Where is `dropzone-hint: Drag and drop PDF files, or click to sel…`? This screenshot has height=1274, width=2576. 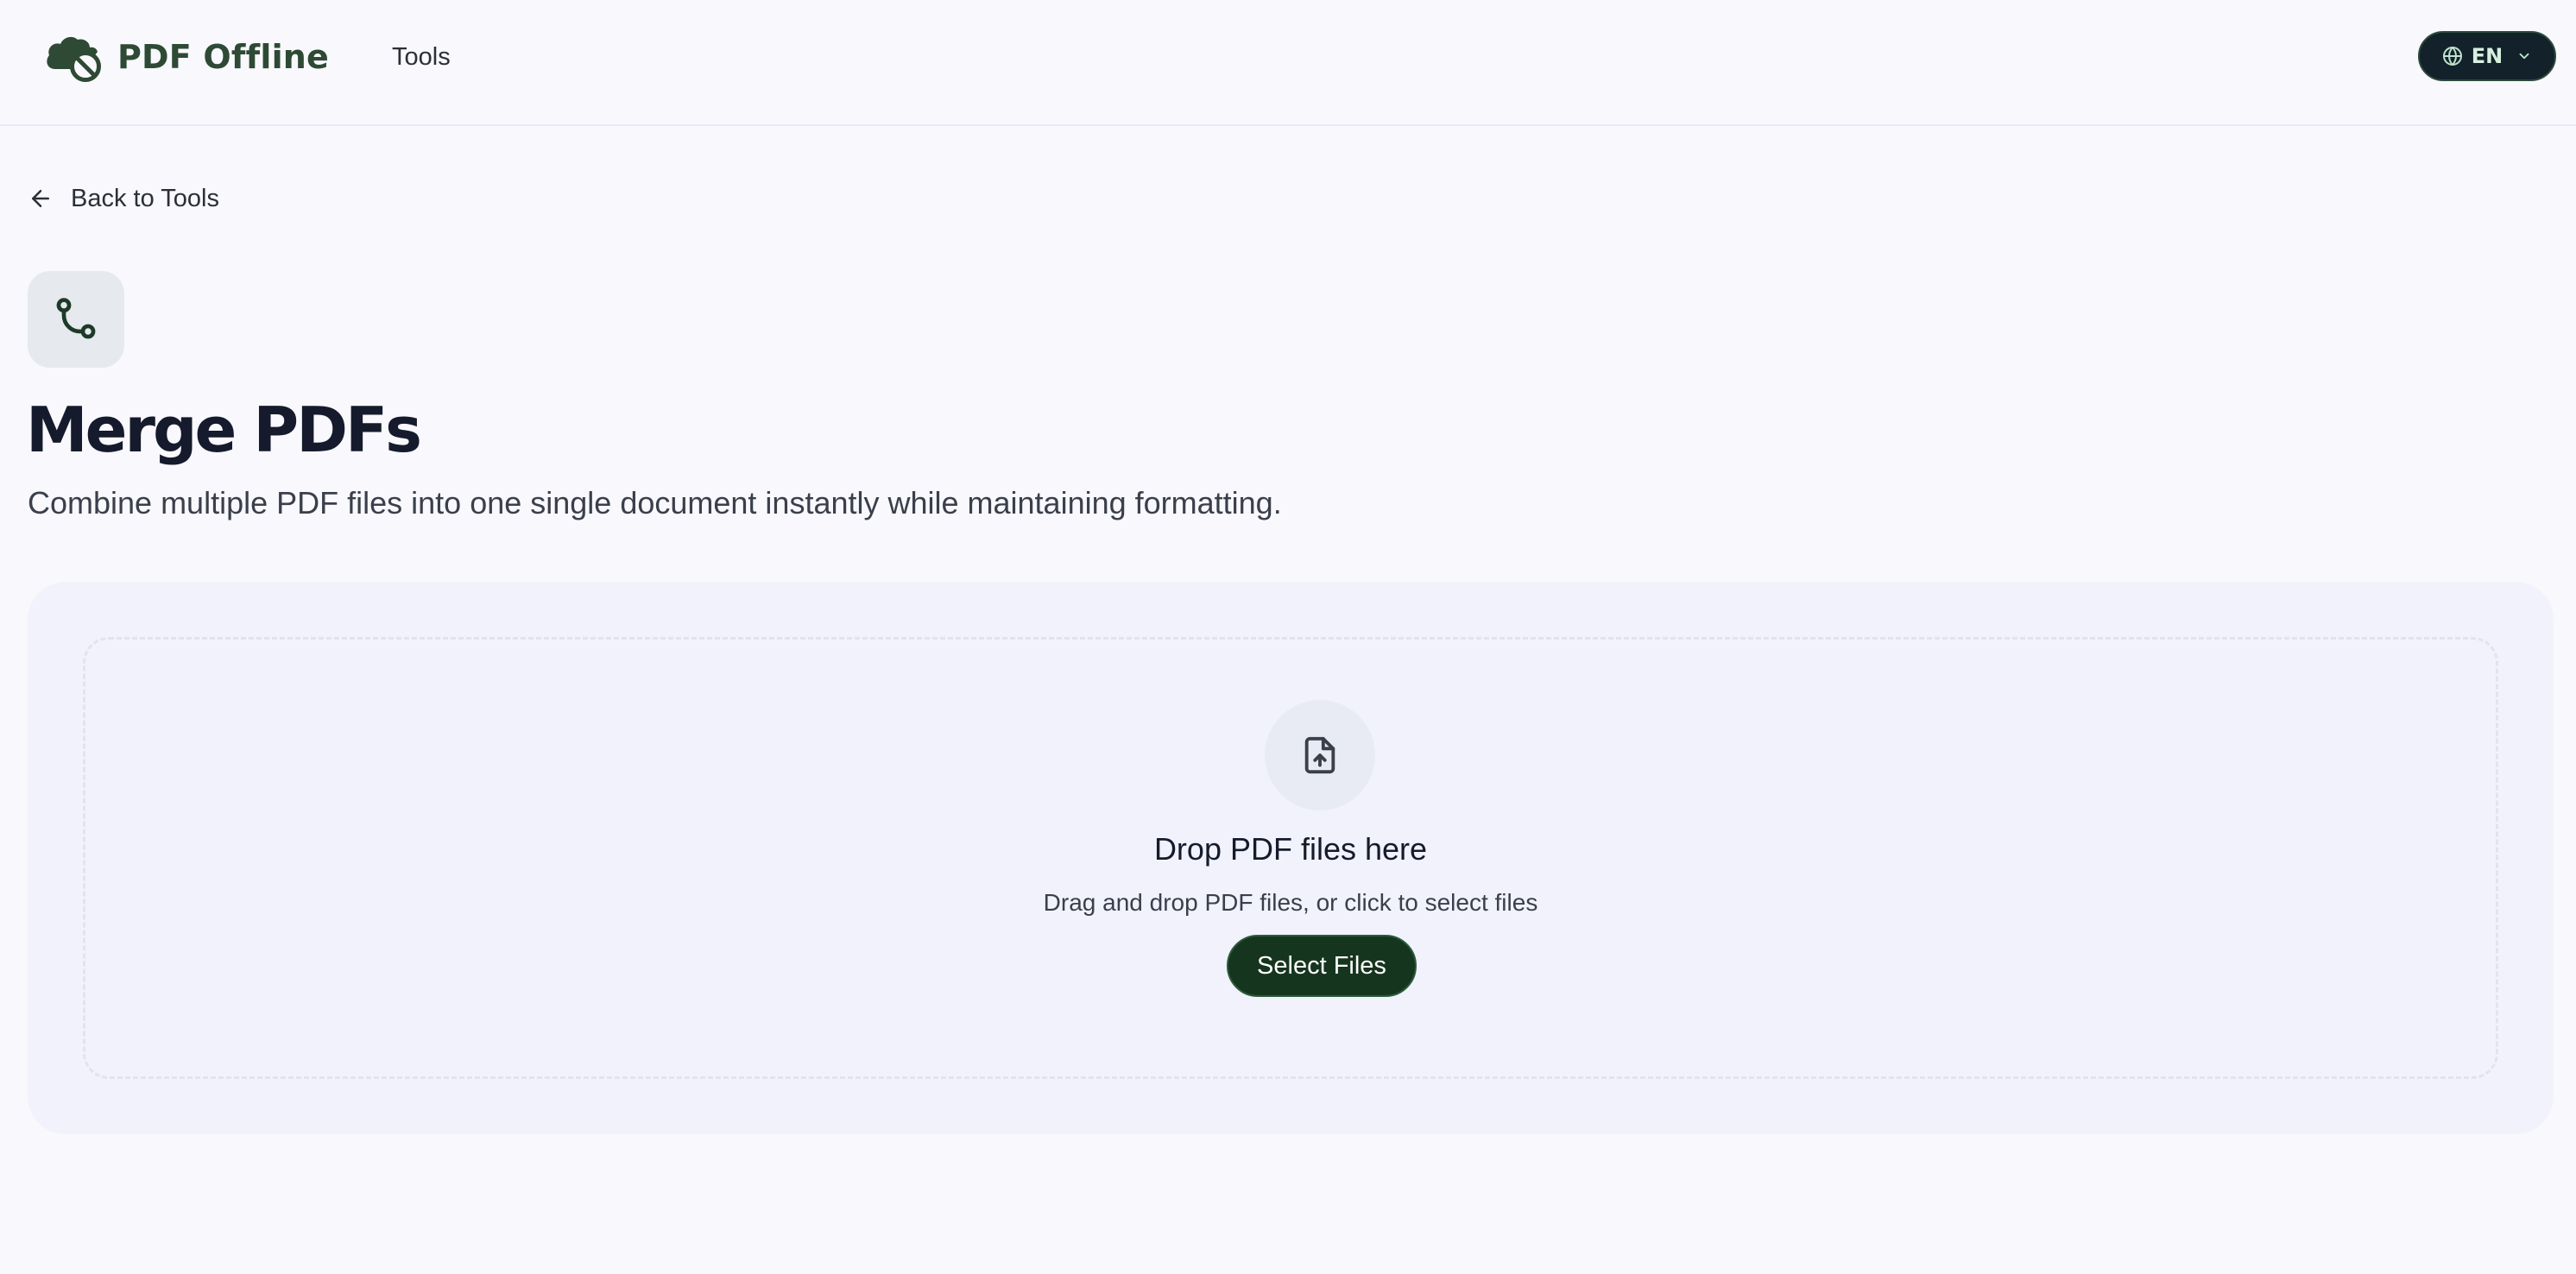
dropzone-hint: Drag and drop PDF files, or click to sel… is located at coordinates (1290, 902).